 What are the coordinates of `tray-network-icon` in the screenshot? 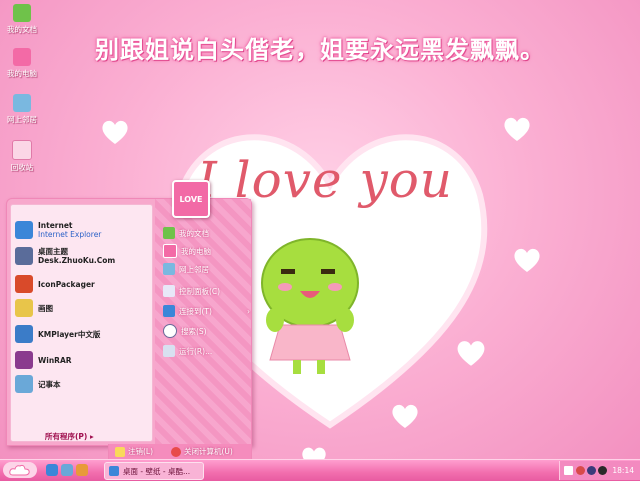 It's located at (591, 470).